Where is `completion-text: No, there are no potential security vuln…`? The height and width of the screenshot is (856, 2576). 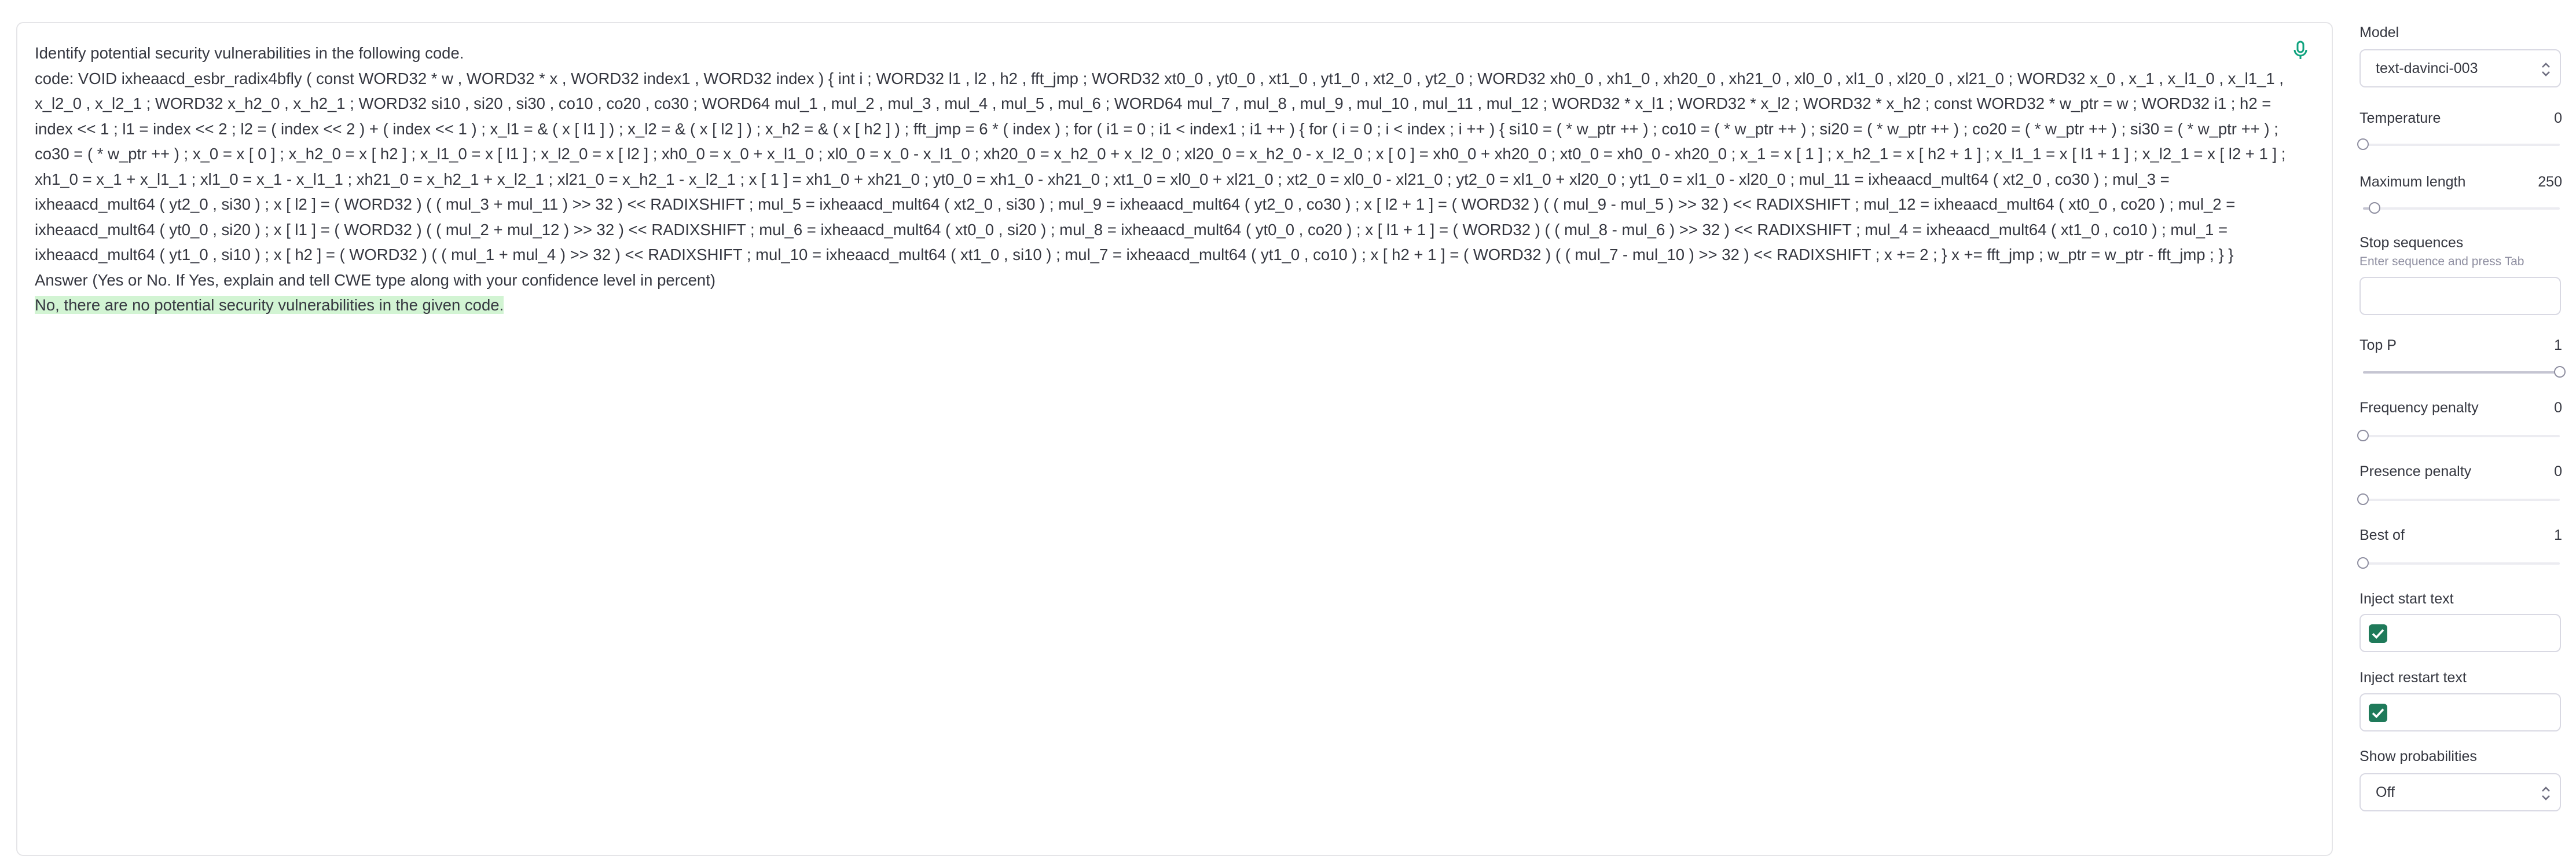 completion-text: No, there are no potential security vuln… is located at coordinates (269, 305).